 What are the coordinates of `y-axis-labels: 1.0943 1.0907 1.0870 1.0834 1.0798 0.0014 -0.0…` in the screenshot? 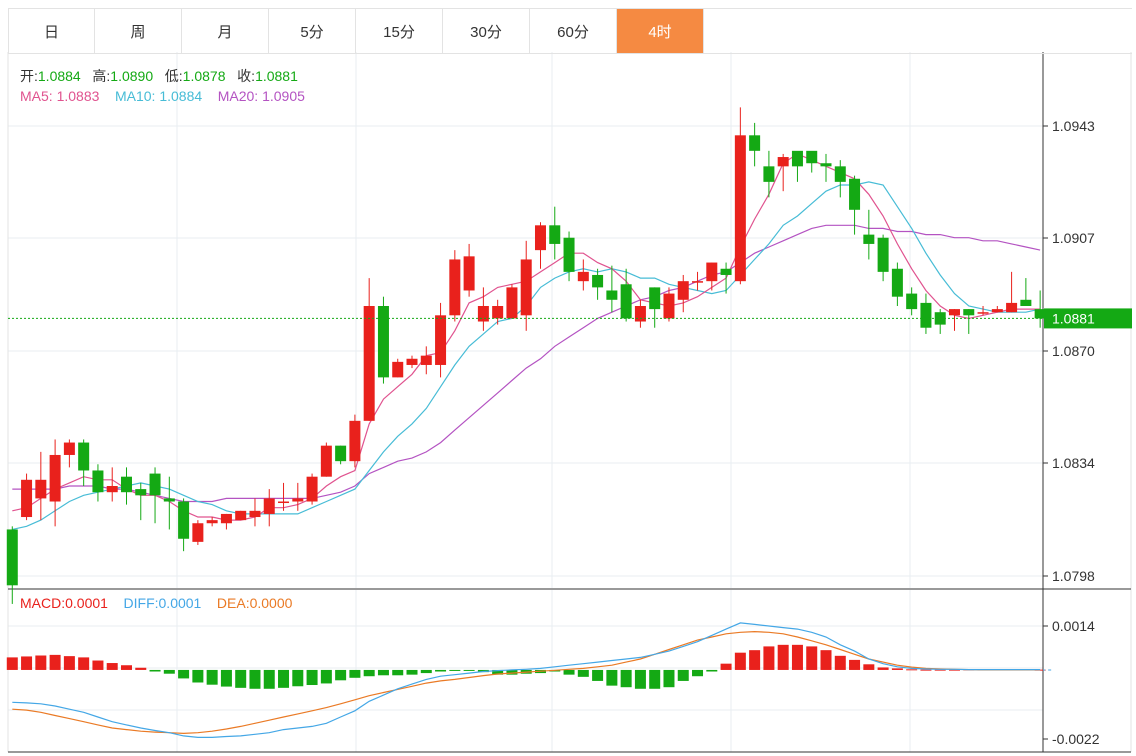 It's located at (1071, 432).